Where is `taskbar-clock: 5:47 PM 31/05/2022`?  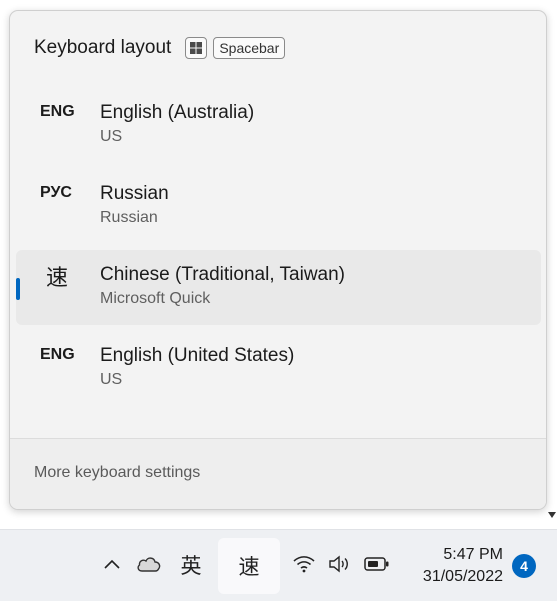 taskbar-clock: 5:47 PM 31/05/2022 is located at coordinates (453, 566).